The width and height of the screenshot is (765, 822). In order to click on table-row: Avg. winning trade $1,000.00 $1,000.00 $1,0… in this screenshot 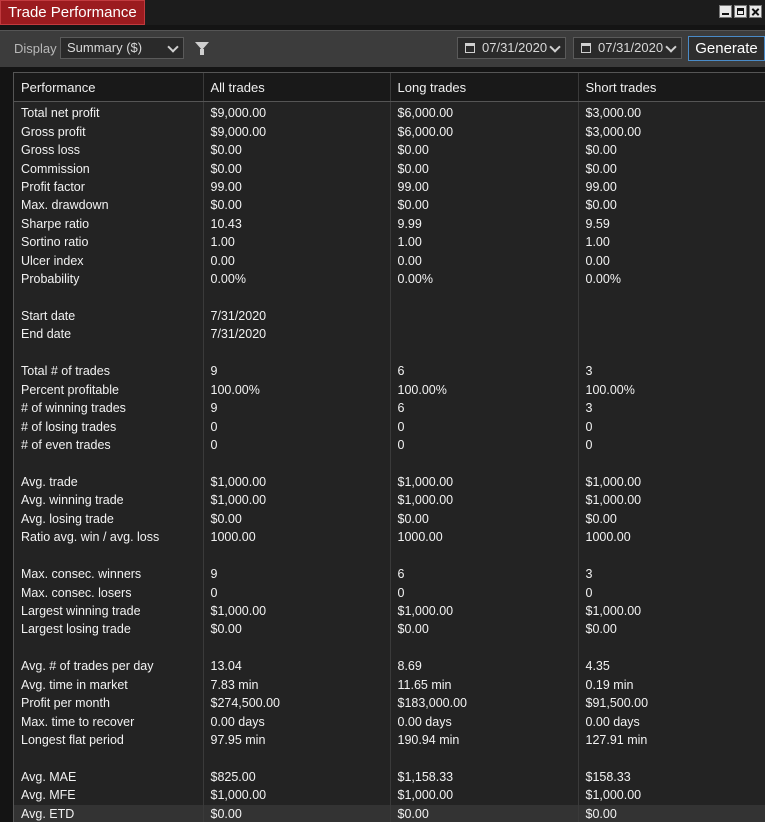, I will do `click(389, 500)`.